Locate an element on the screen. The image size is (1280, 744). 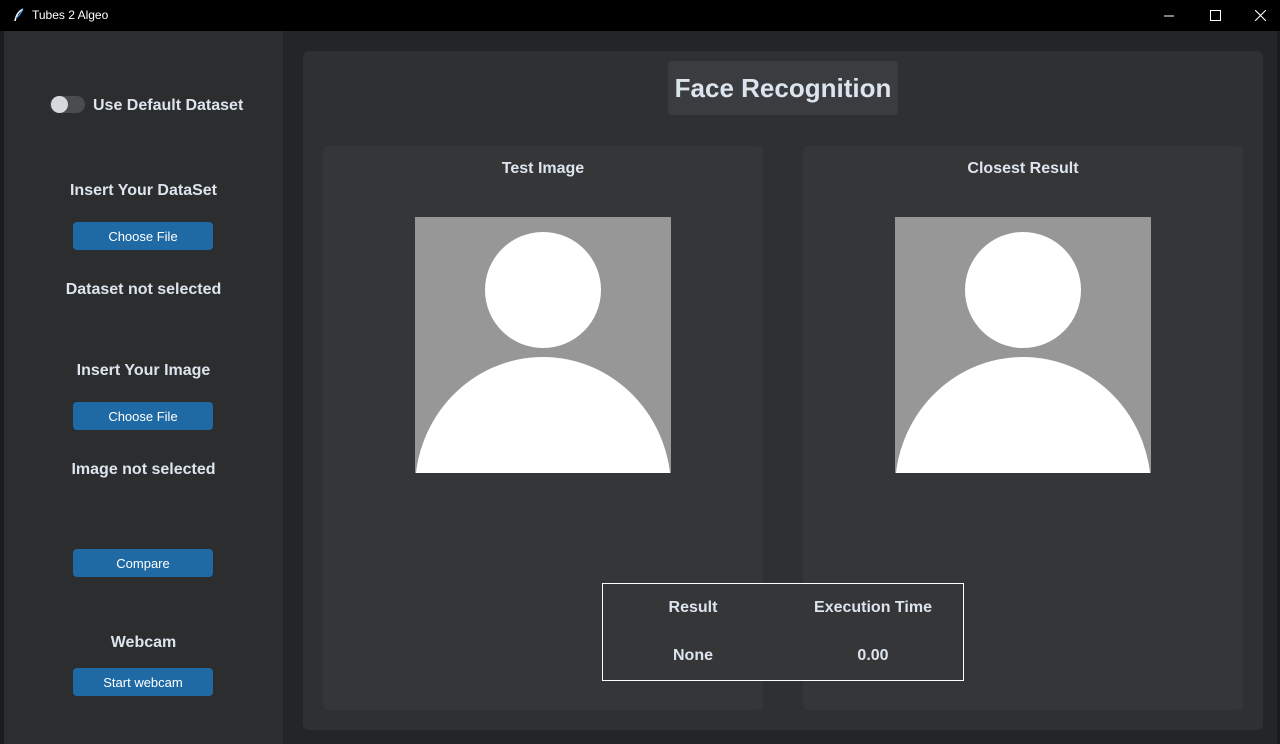
page-title: Face Recognition is located at coordinates (783, 88).